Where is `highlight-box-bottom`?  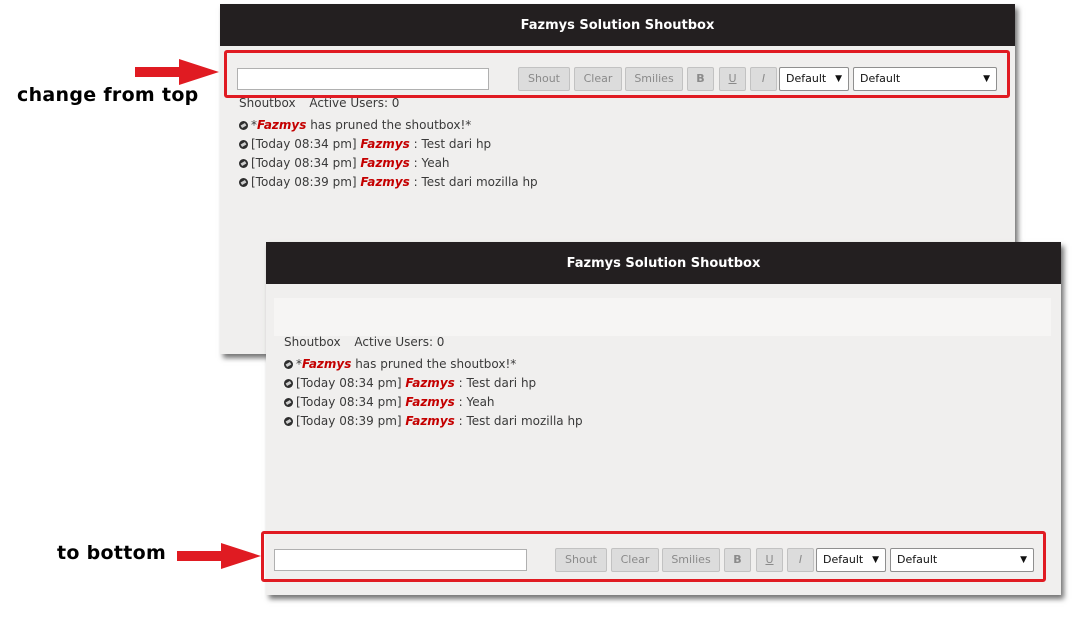 highlight-box-bottom is located at coordinates (653, 556).